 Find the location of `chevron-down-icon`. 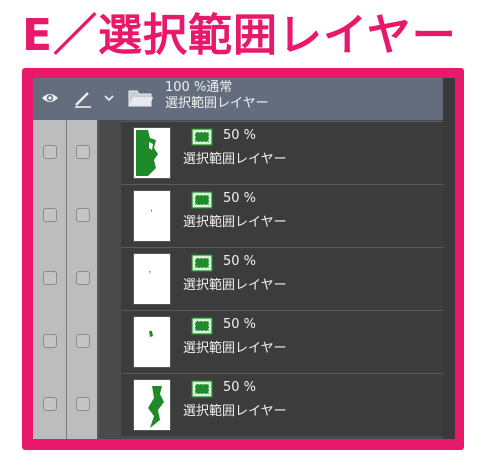

chevron-down-icon is located at coordinates (109, 98).